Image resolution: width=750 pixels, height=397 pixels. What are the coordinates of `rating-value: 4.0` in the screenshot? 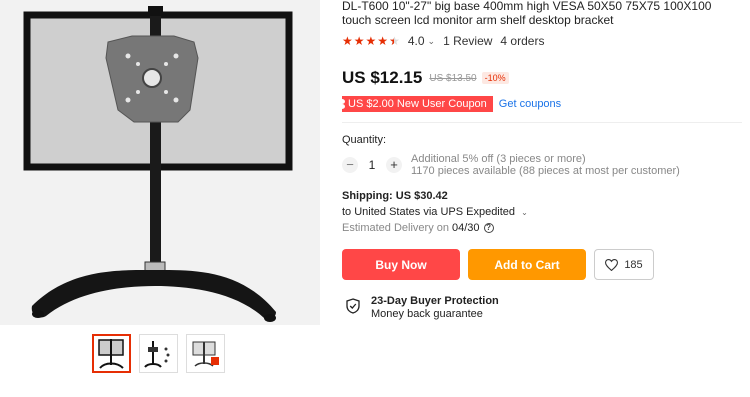 It's located at (416, 41).